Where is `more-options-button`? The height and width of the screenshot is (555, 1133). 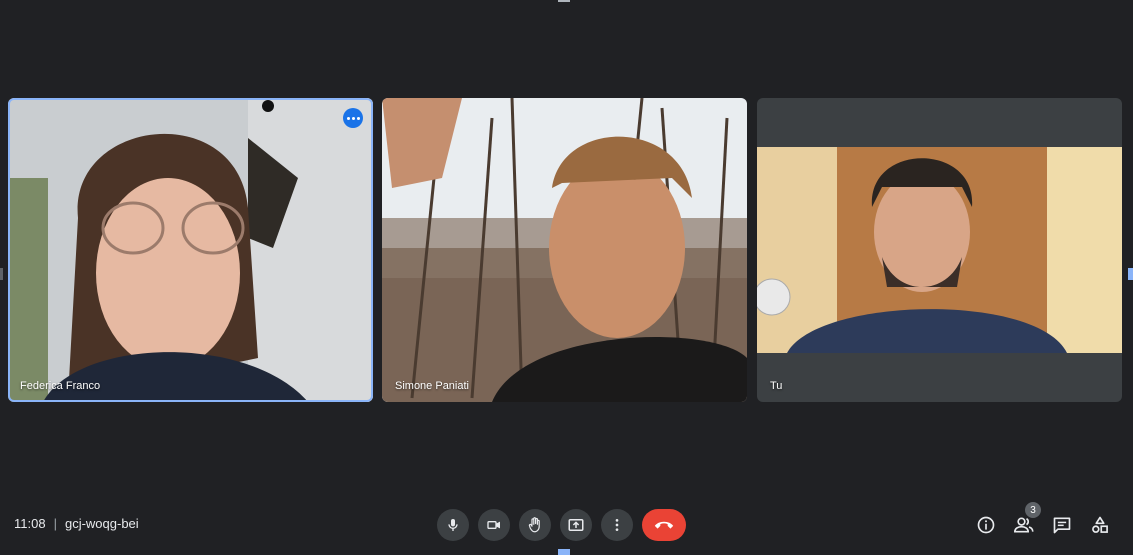
more-options-button is located at coordinates (617, 525).